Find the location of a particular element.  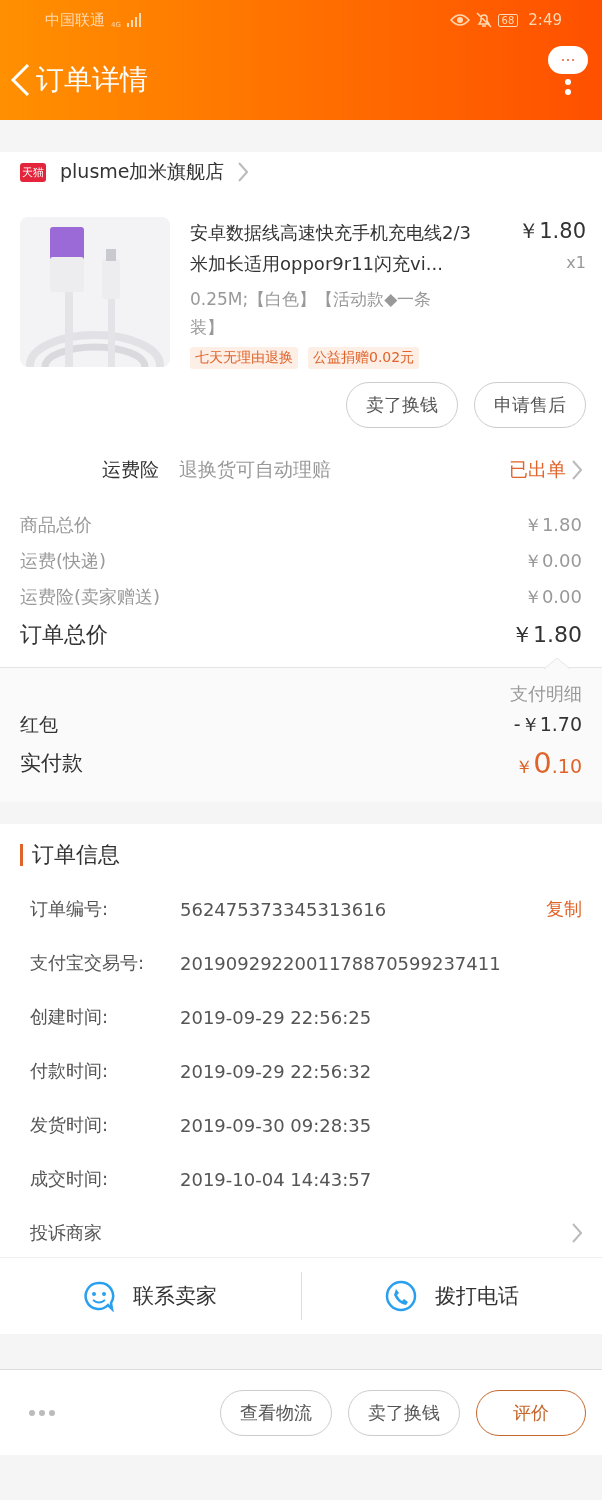

cost-value: ￥1.80 is located at coordinates (552, 525).